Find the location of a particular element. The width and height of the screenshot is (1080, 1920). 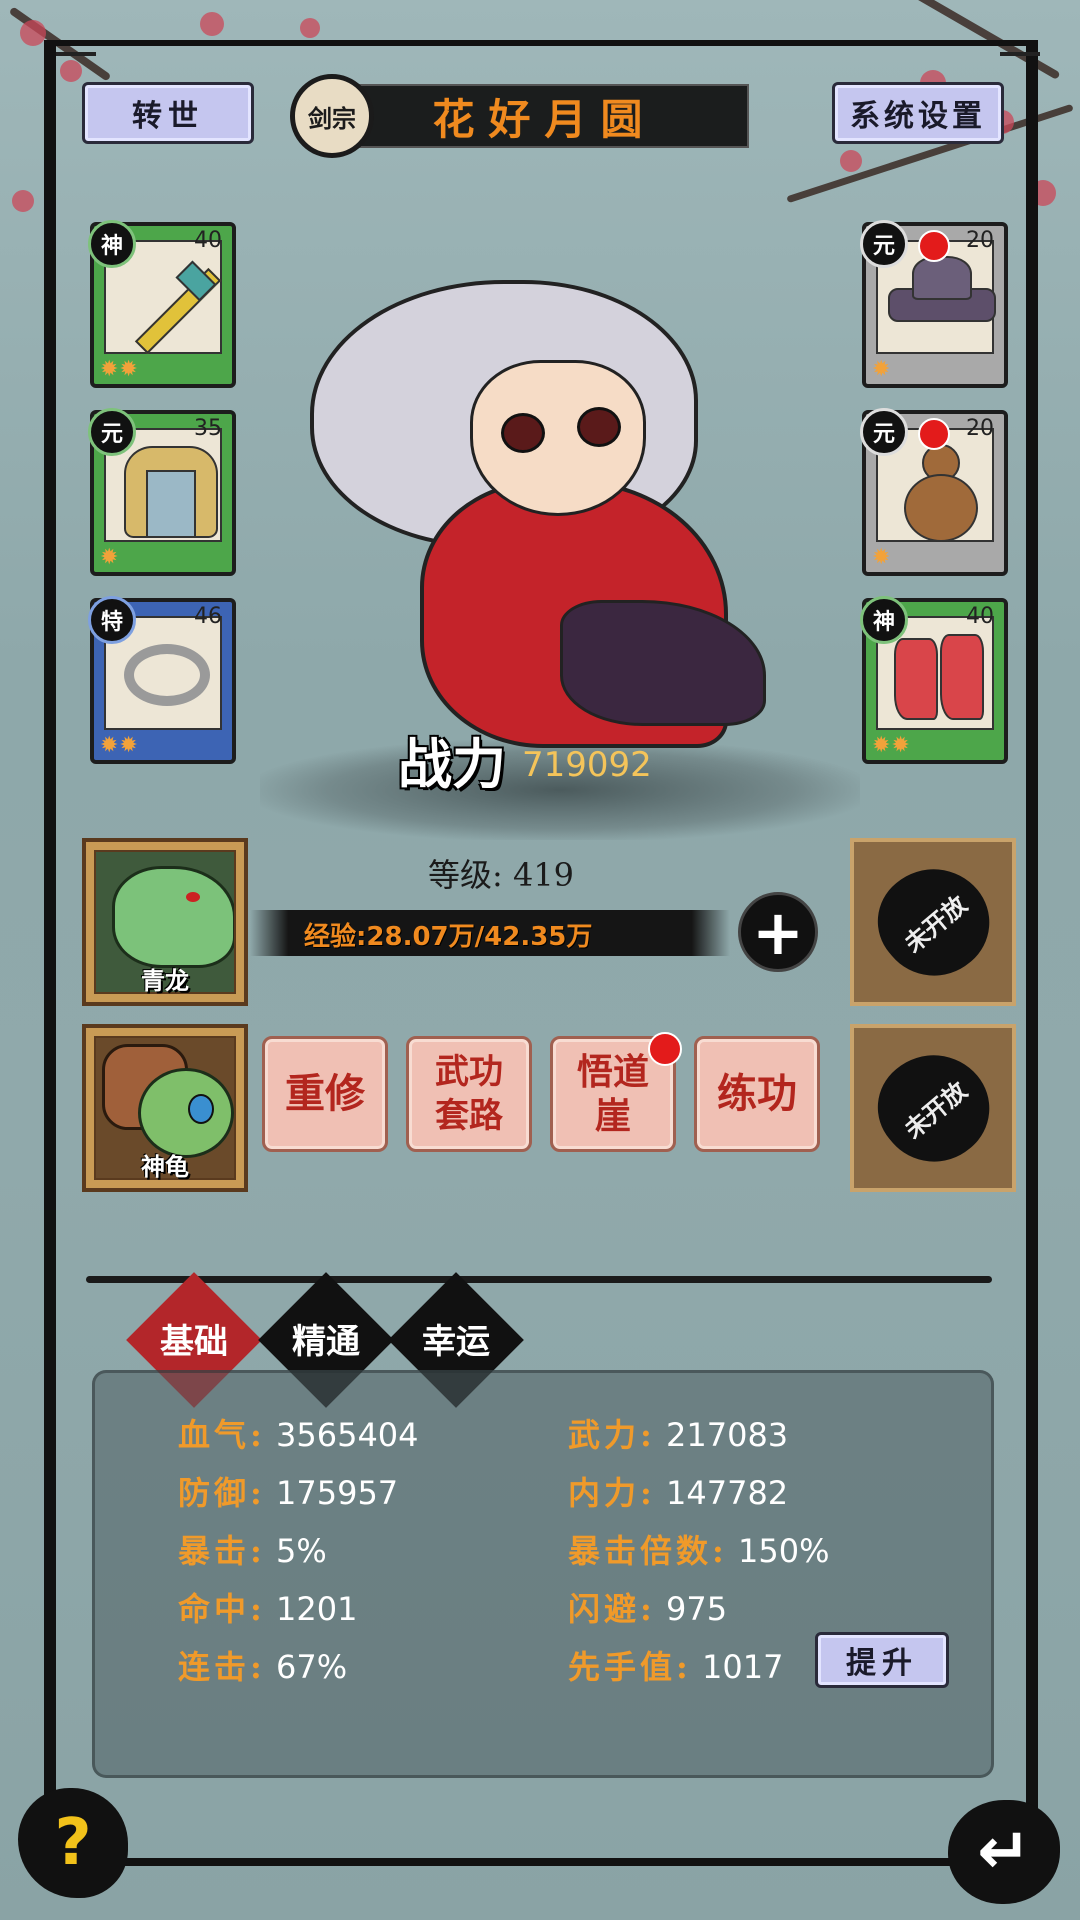

sect-label: 剑宗 is located at coordinates (332, 118).